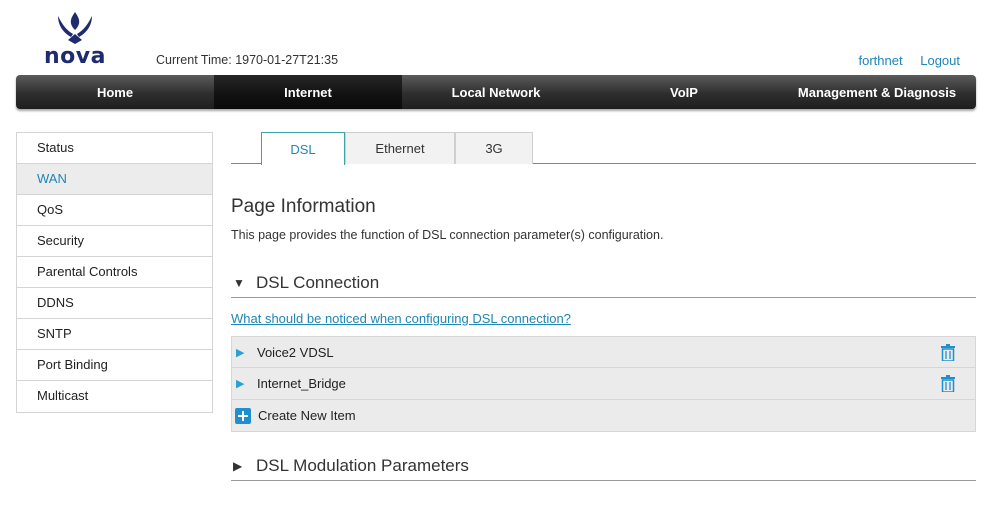 The height and width of the screenshot is (509, 988). What do you see at coordinates (114, 179) in the screenshot?
I see `sidebar-item-wan: WAN` at bounding box center [114, 179].